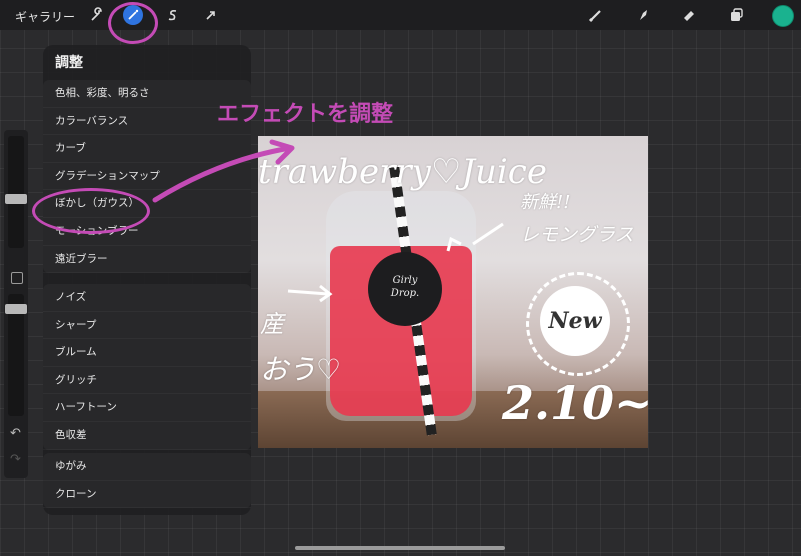 The height and width of the screenshot is (556, 801). I want to click on brush-size-slider, so click(16, 192).